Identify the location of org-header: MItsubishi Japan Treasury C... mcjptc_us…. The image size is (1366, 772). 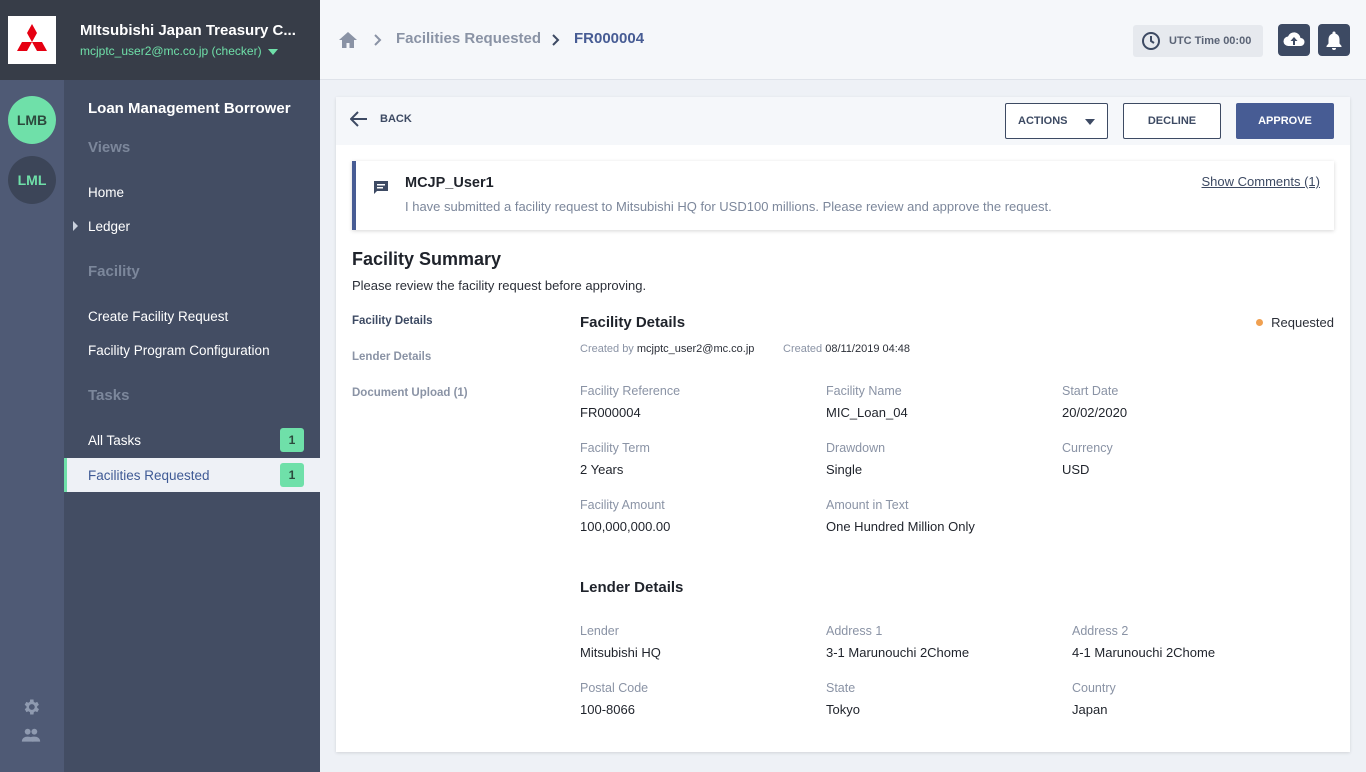
(160, 40).